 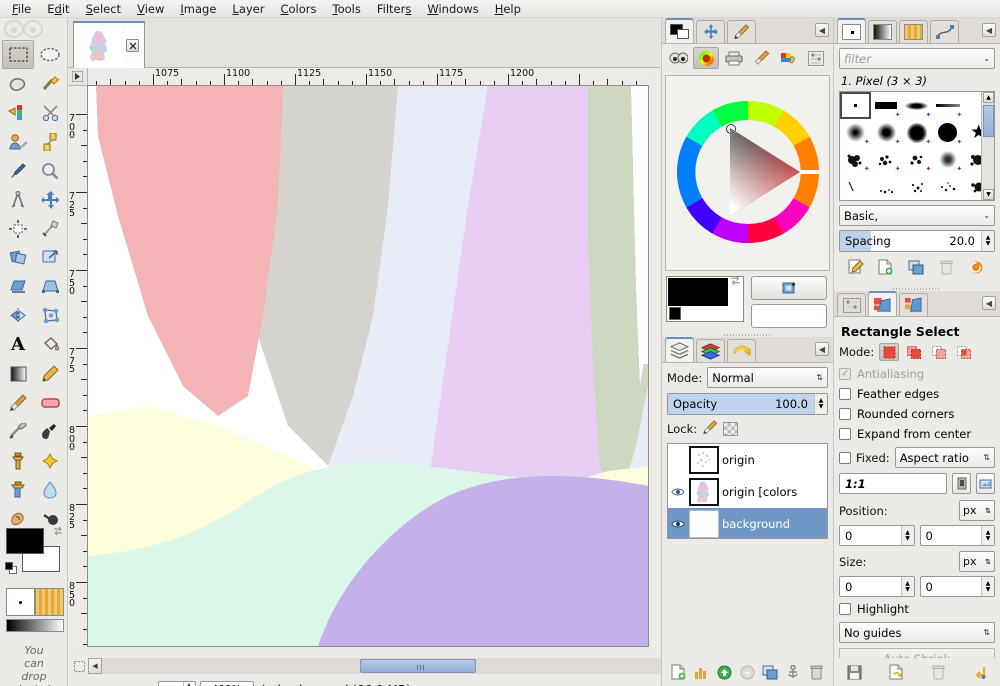 What do you see at coordinates (938, 672) in the screenshot?
I see `delete-tool-options-button` at bounding box center [938, 672].